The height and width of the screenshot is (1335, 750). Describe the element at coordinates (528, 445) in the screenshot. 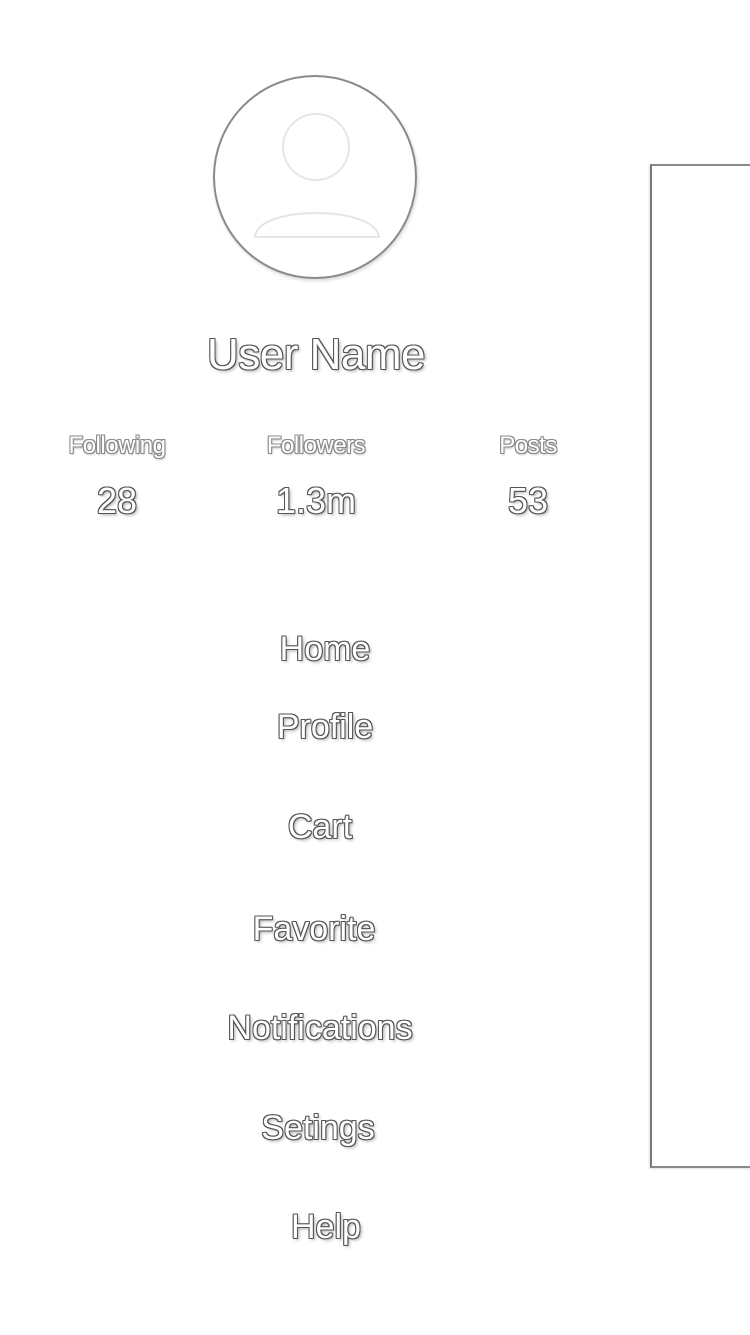

I see `stat-label: Posts` at that location.